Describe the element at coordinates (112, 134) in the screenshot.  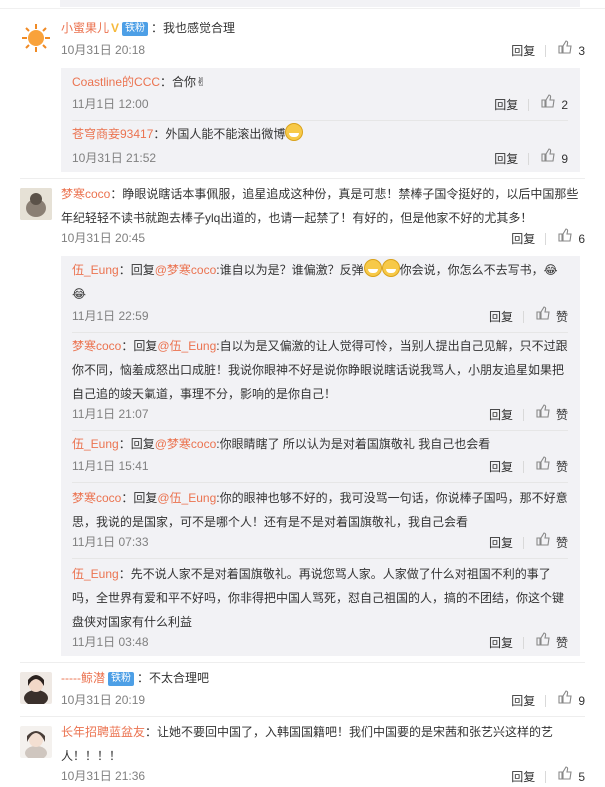
I see `username-link: 苍穹商妾93417` at that location.